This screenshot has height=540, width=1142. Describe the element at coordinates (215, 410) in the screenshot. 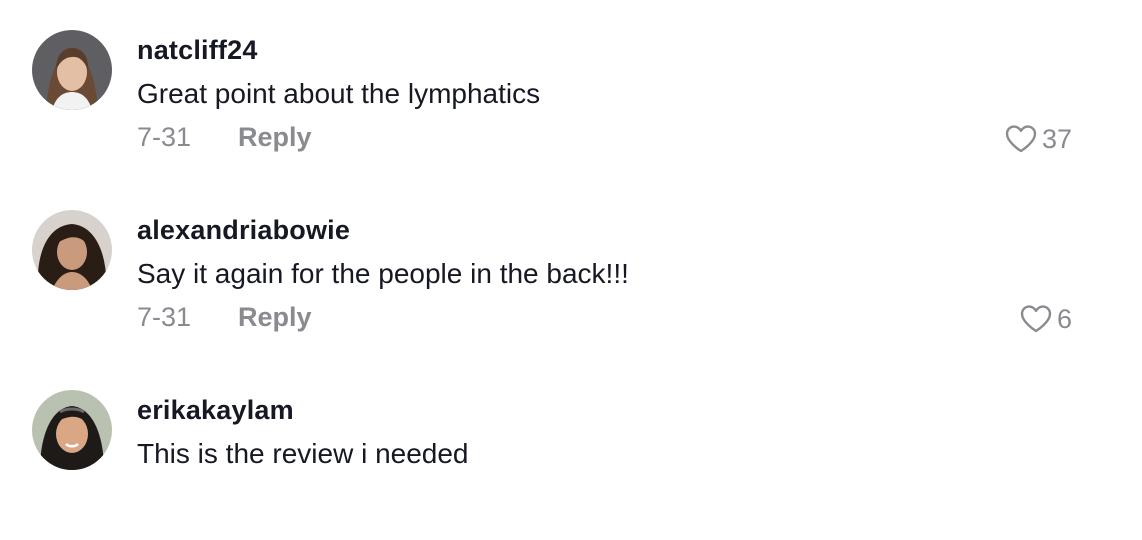

I see `comment-username: erikakaylam` at that location.